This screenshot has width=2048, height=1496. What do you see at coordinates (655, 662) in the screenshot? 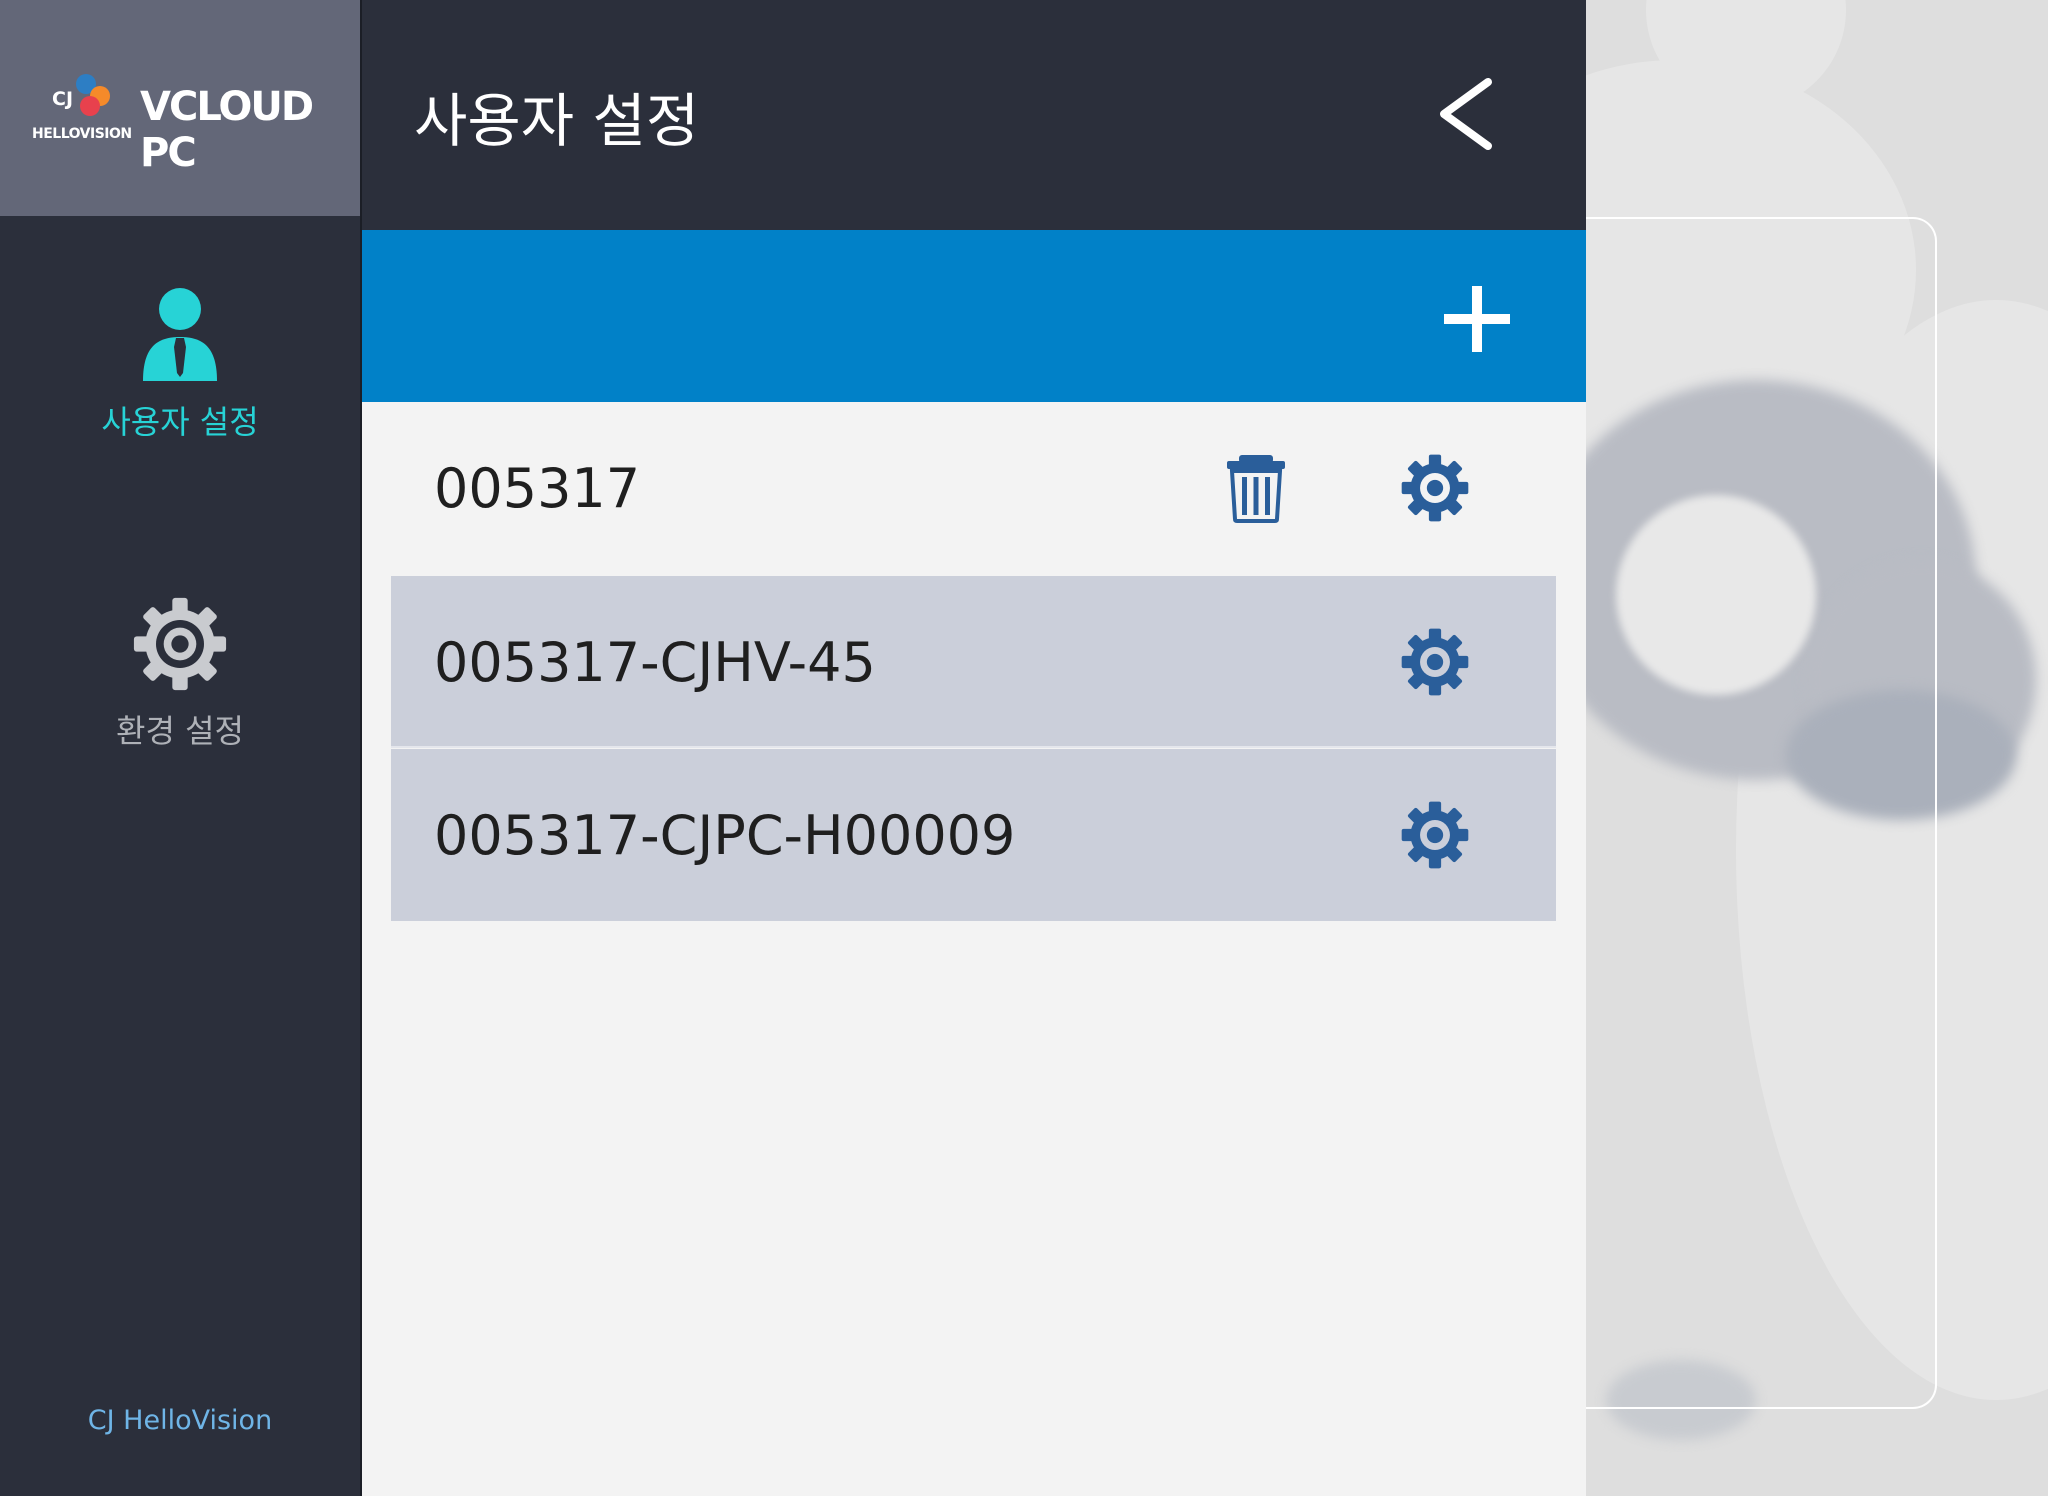
I see `user-name: 005317-CJHV-45` at bounding box center [655, 662].